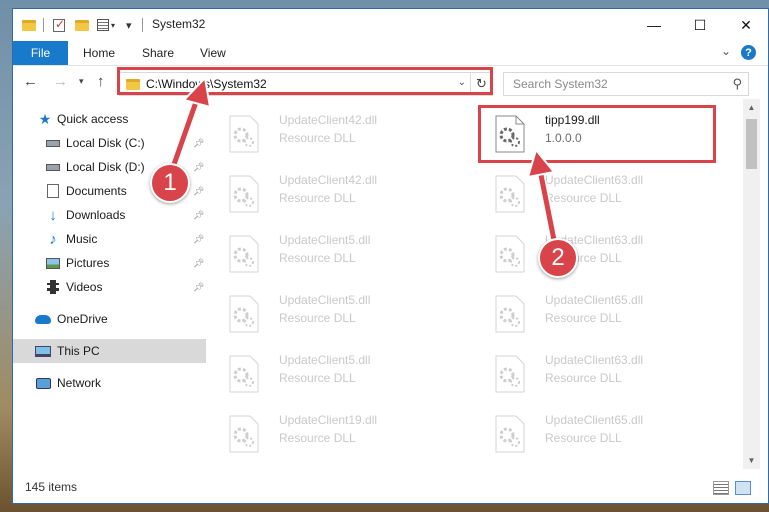 Image resolution: width=769 pixels, height=512 pixels. Describe the element at coordinates (325, 240) in the screenshot. I see `file-name: UpdateClient5.dll` at that location.